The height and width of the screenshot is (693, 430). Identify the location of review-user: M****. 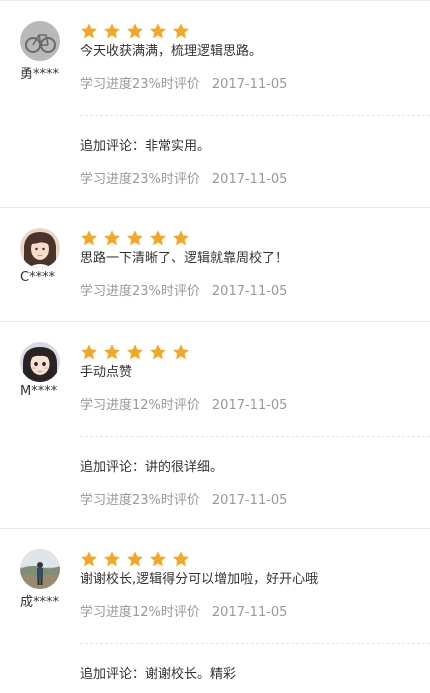
(40, 370).